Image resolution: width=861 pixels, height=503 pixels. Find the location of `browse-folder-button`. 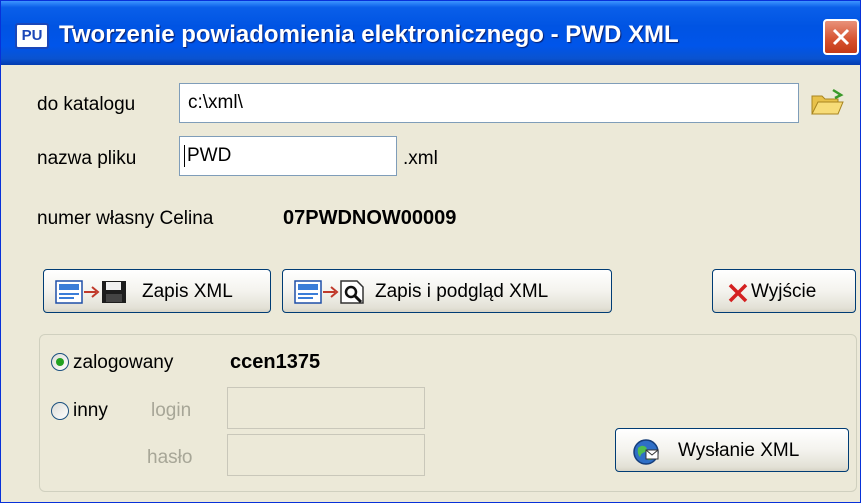

browse-folder-button is located at coordinates (827, 103).